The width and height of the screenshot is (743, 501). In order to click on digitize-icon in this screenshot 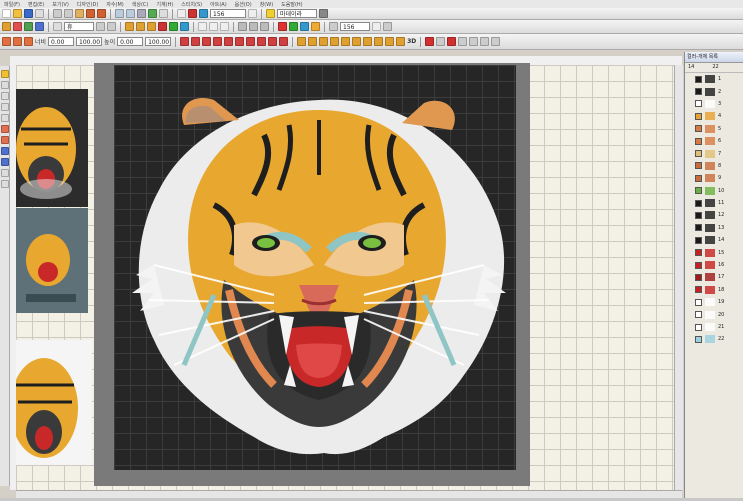, I will do `click(4, 118)`.